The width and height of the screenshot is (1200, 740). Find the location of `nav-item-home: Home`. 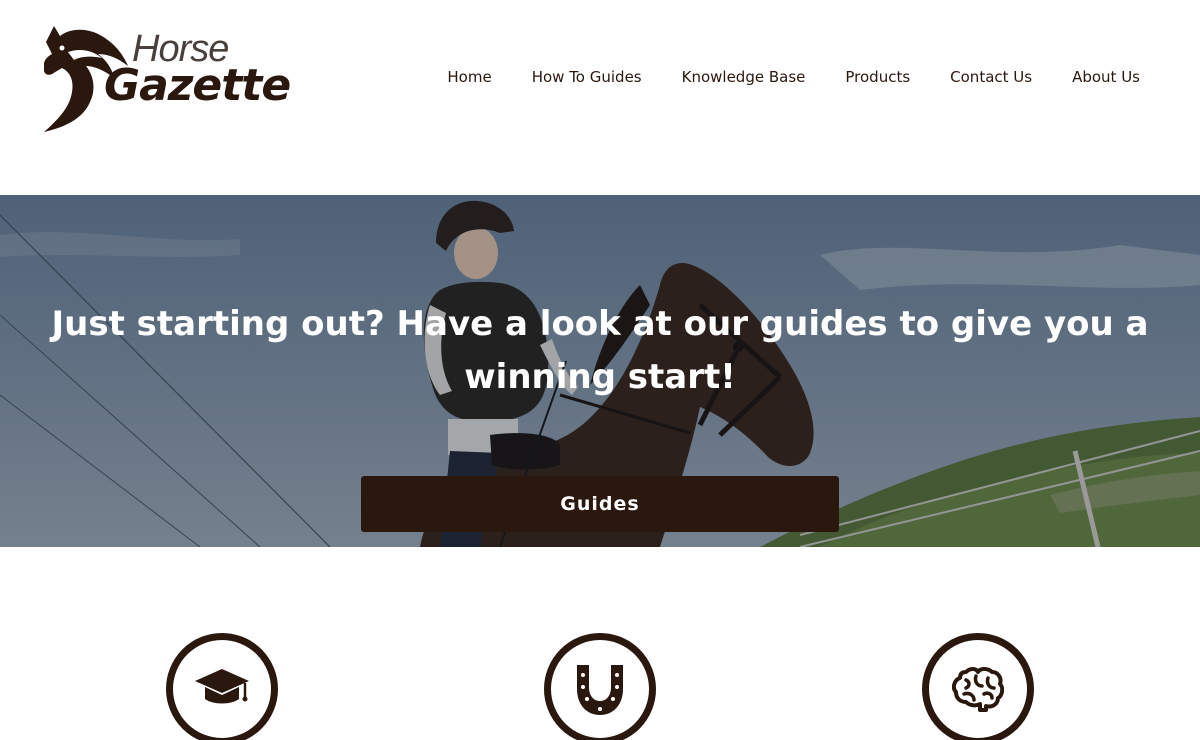

nav-item-home: Home is located at coordinates (469, 77).